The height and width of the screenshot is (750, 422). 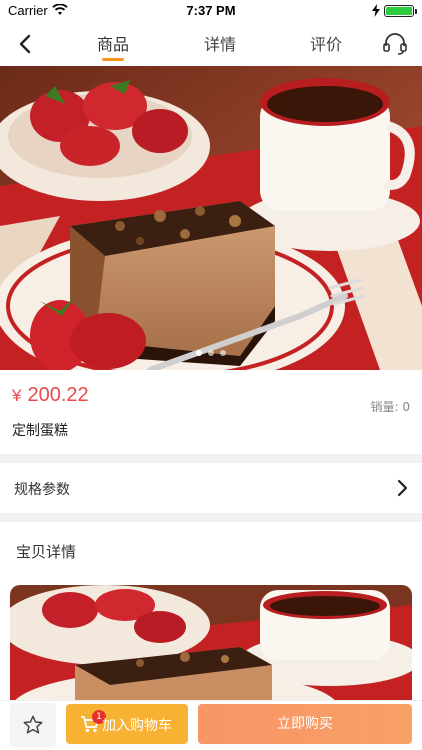 I want to click on nav-bar: 商品 详情 评价, so click(x=211, y=44).